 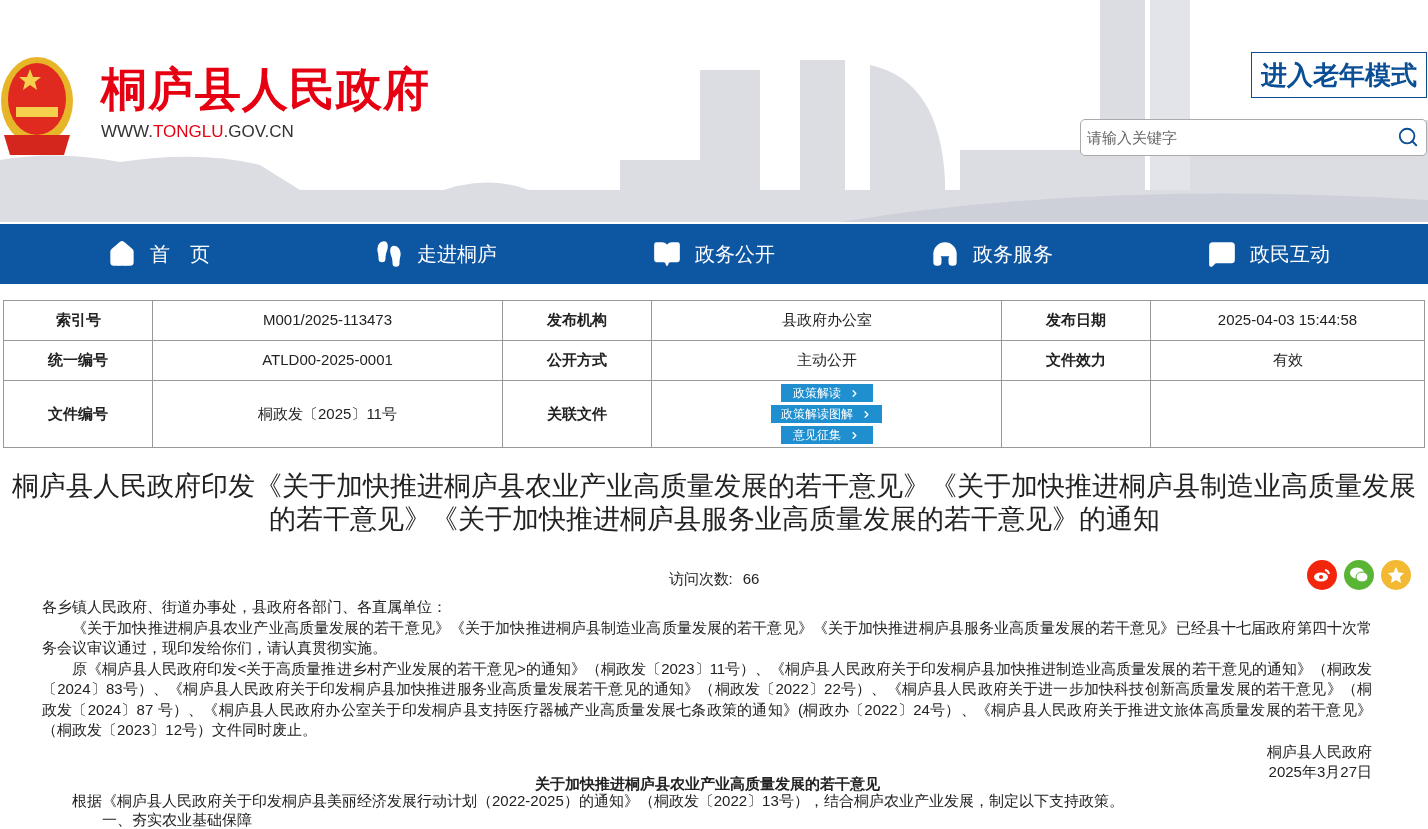 What do you see at coordinates (389, 254) in the screenshot?
I see `feet-icon` at bounding box center [389, 254].